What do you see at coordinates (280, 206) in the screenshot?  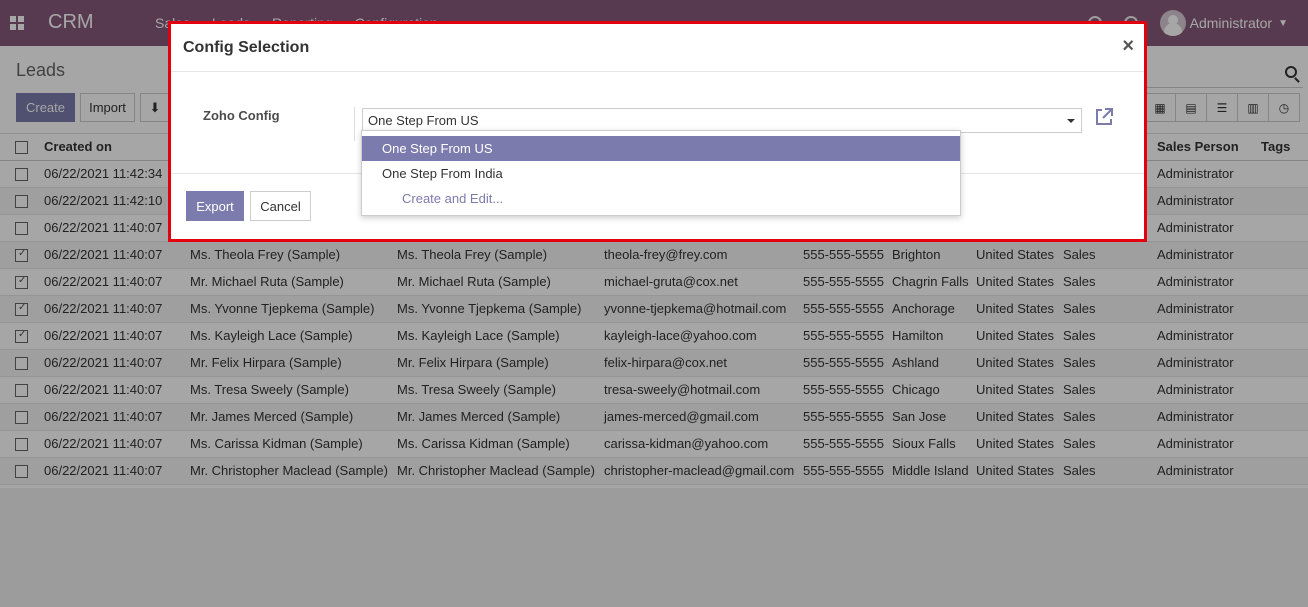 I see `cancel-button: Cancel` at bounding box center [280, 206].